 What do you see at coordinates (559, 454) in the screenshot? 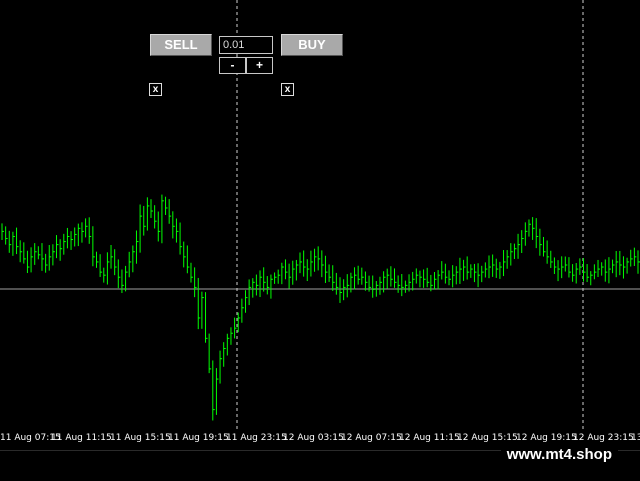
I see `watermark-logo: www.mt4.shop` at bounding box center [559, 454].